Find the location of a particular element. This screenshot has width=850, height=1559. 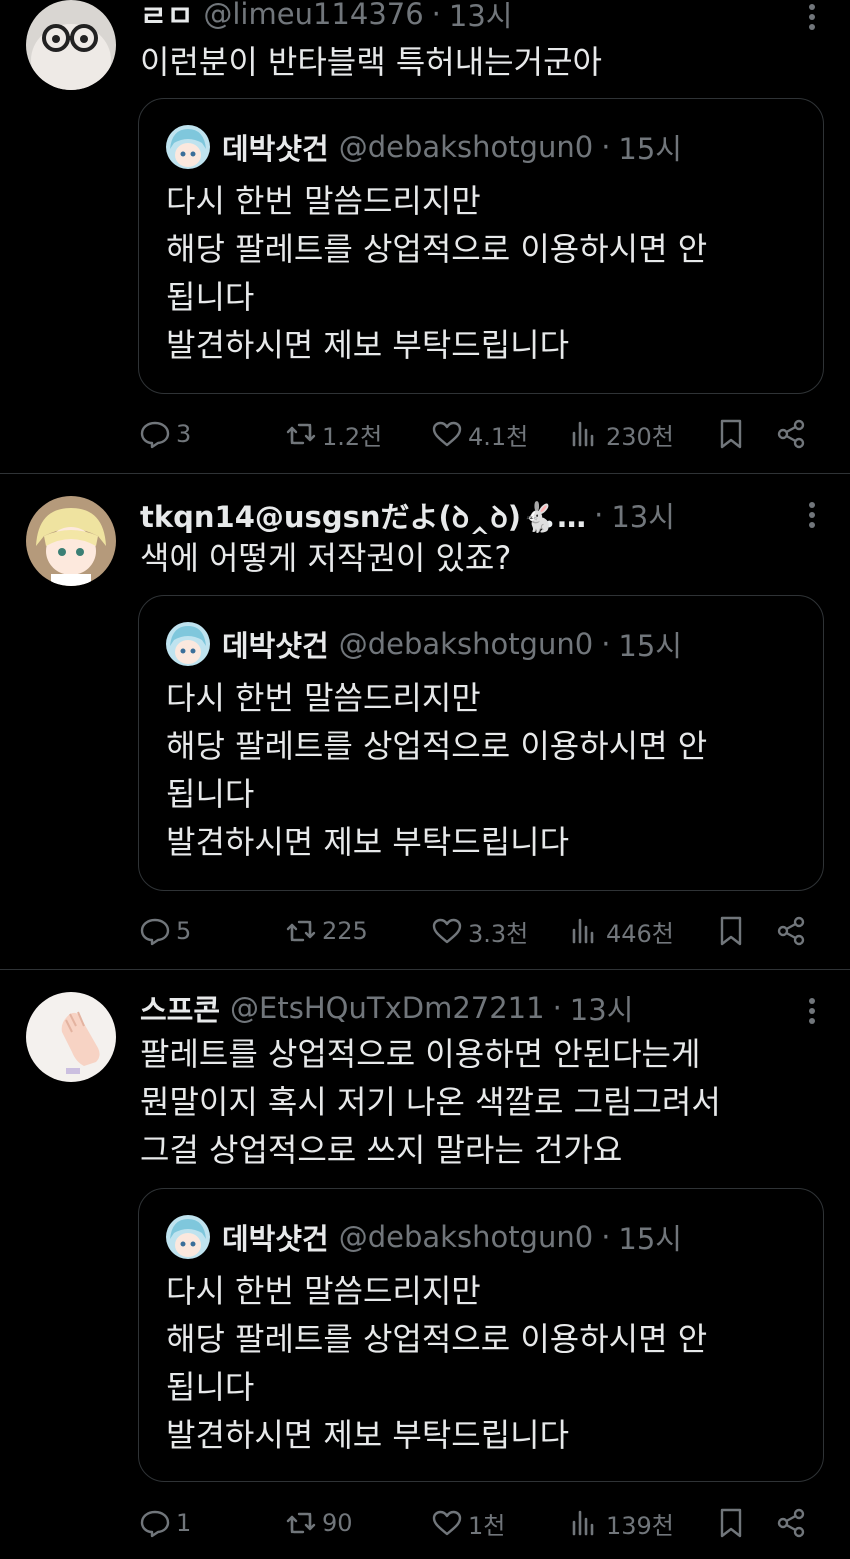

reply-button: 3 is located at coordinates (164, 434).